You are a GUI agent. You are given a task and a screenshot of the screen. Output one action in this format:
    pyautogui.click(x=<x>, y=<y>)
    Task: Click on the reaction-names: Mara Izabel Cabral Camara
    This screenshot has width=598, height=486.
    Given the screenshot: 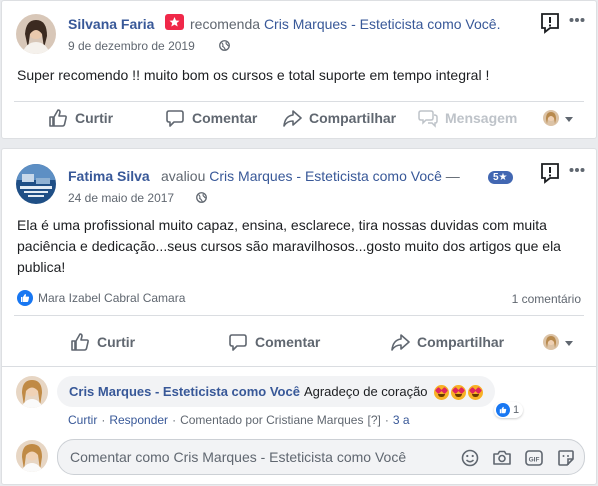 What is the action you would take?
    pyautogui.click(x=111, y=298)
    